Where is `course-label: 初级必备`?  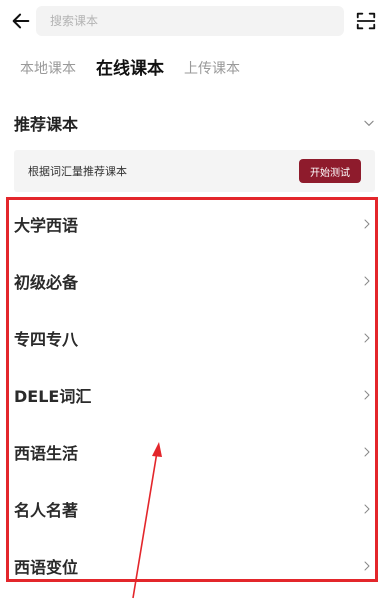 course-label: 初级必备 is located at coordinates (46, 282).